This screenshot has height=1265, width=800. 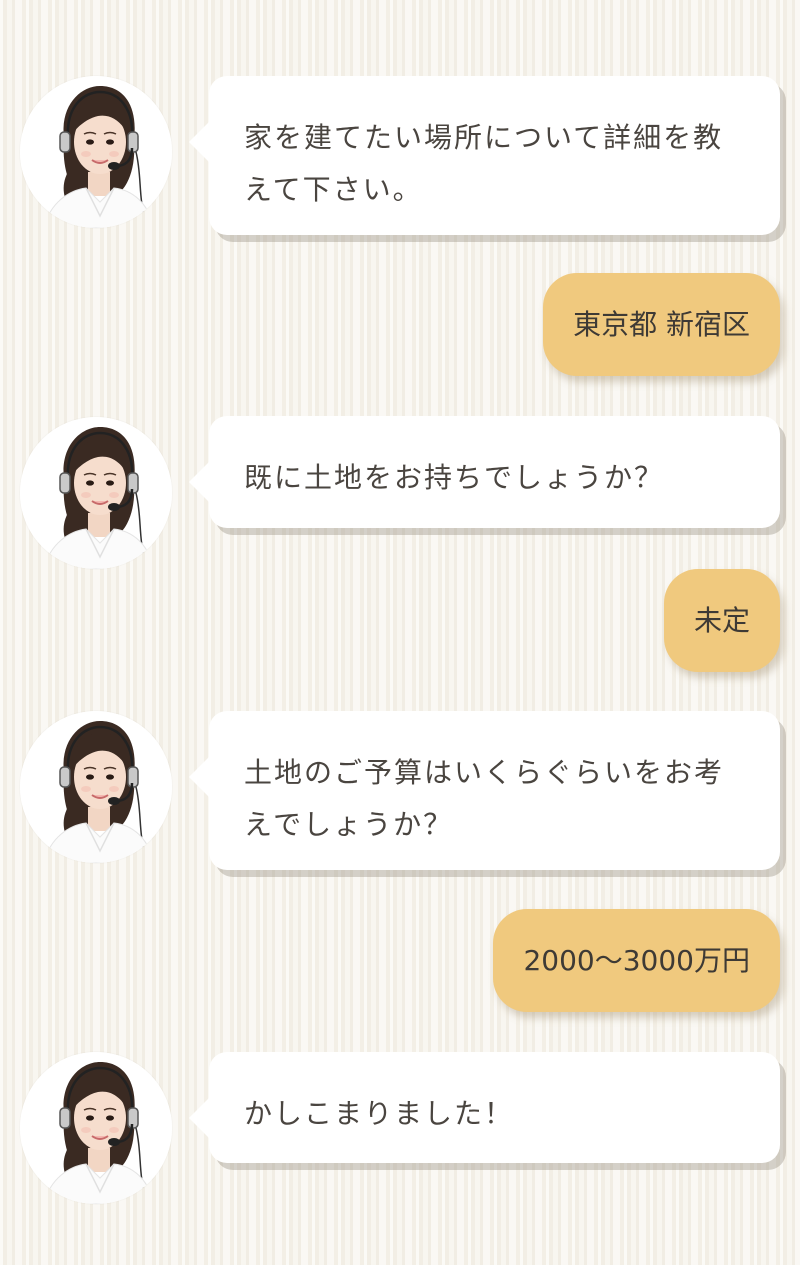 I want to click on operator-message-bubble: 既に土地をお持ちでしょうか？, so click(x=484, y=472).